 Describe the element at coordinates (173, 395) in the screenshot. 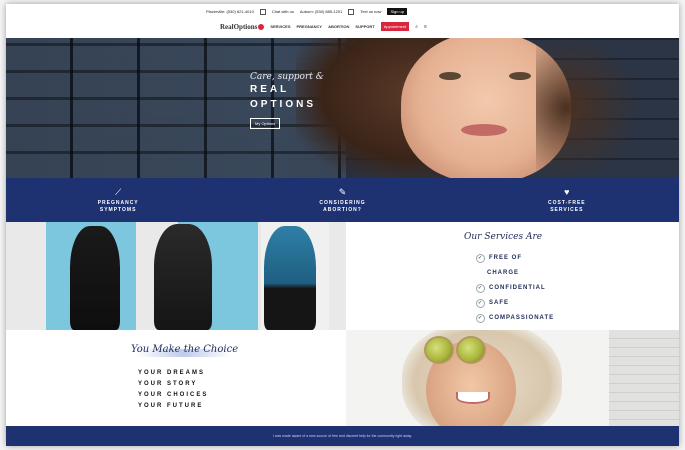

I see `list-item: YOUR CHOICES` at that location.